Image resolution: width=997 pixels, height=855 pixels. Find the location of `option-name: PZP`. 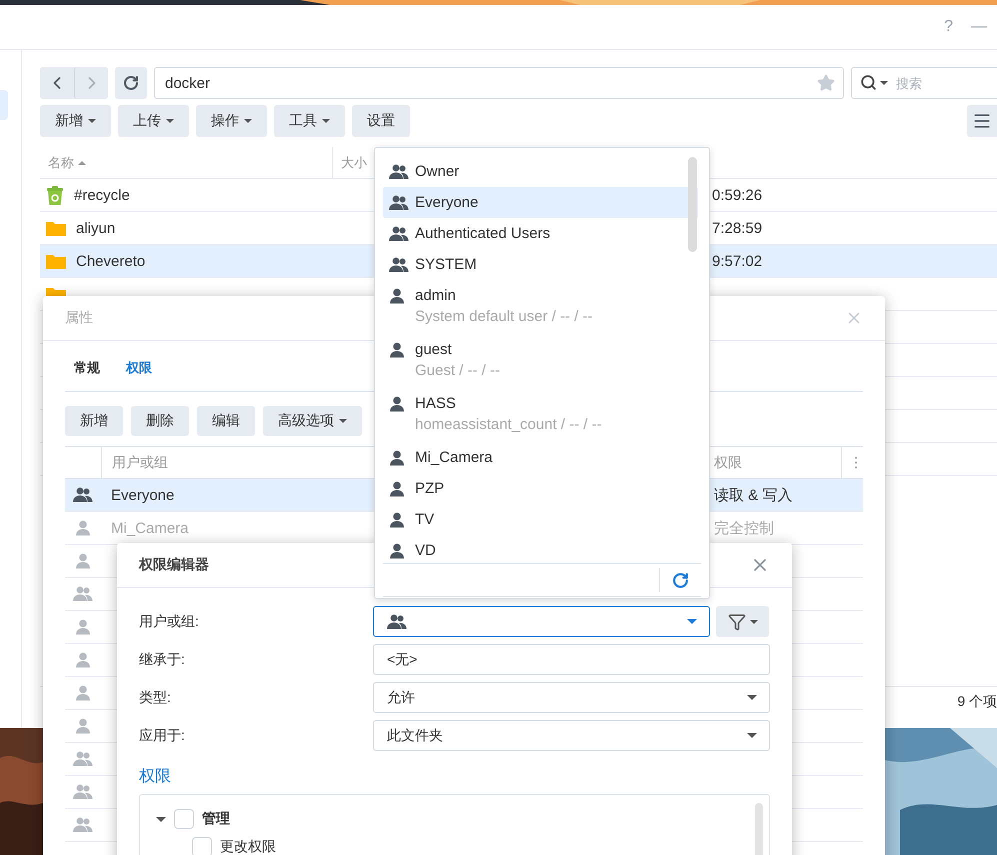

option-name: PZP is located at coordinates (429, 489).